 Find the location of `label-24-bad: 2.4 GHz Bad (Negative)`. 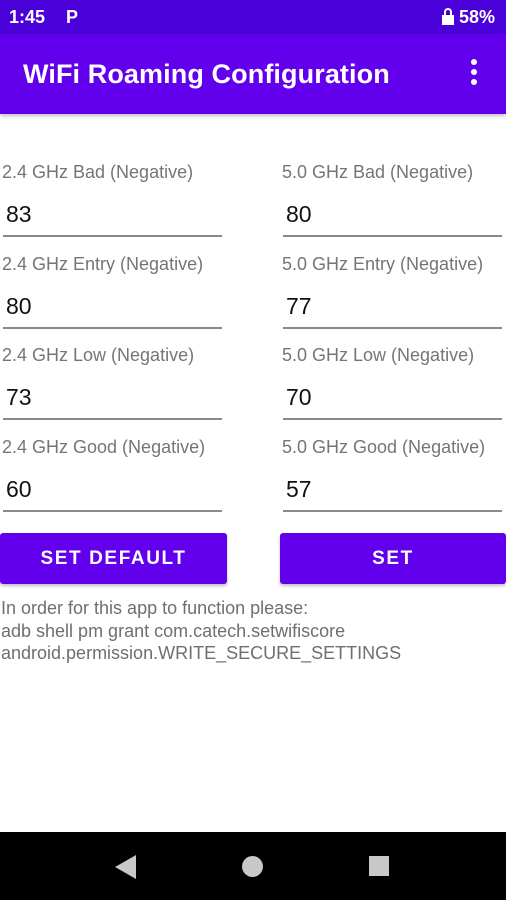

label-24-bad: 2.4 GHz Bad (Negative) is located at coordinates (98, 172).